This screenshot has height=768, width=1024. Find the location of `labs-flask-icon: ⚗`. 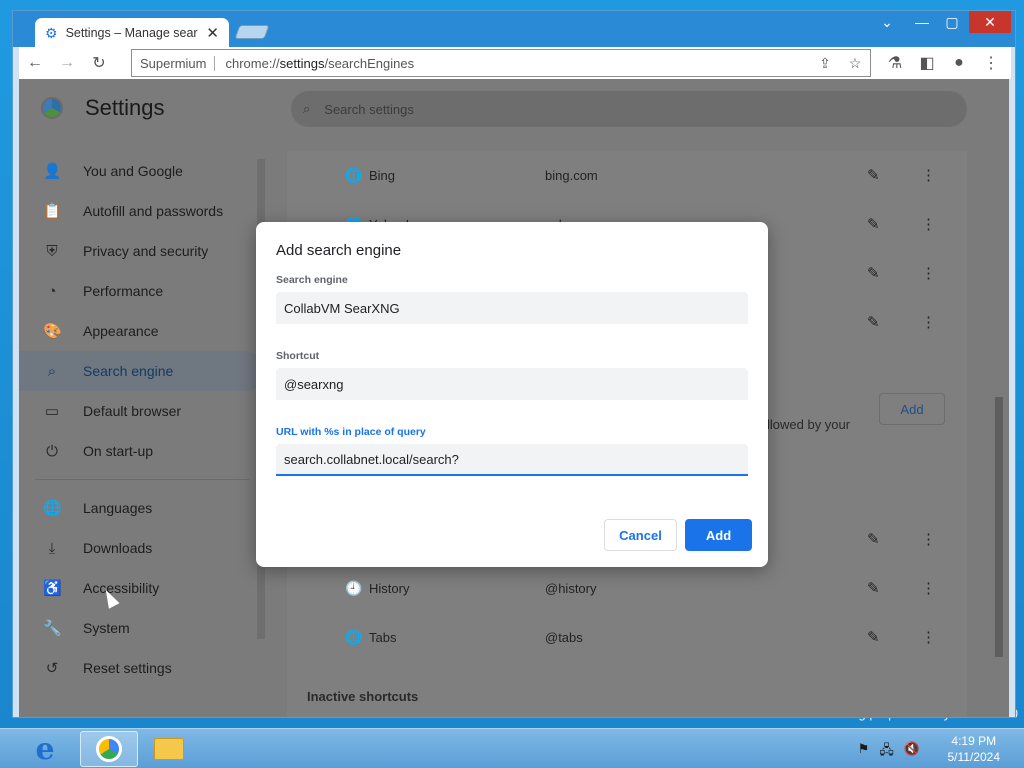

labs-flask-icon: ⚗ is located at coordinates (895, 63).